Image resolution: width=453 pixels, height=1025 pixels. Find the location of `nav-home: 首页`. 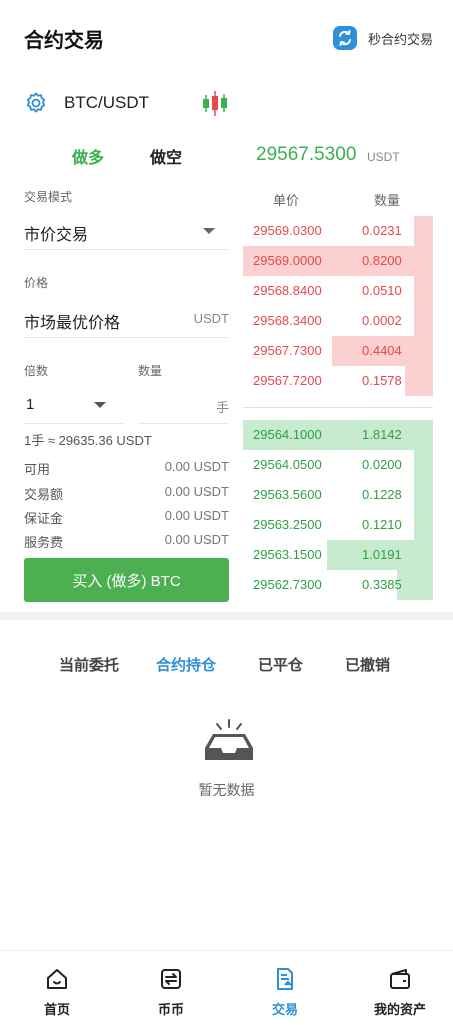

nav-home: 首页 is located at coordinates (57, 988).